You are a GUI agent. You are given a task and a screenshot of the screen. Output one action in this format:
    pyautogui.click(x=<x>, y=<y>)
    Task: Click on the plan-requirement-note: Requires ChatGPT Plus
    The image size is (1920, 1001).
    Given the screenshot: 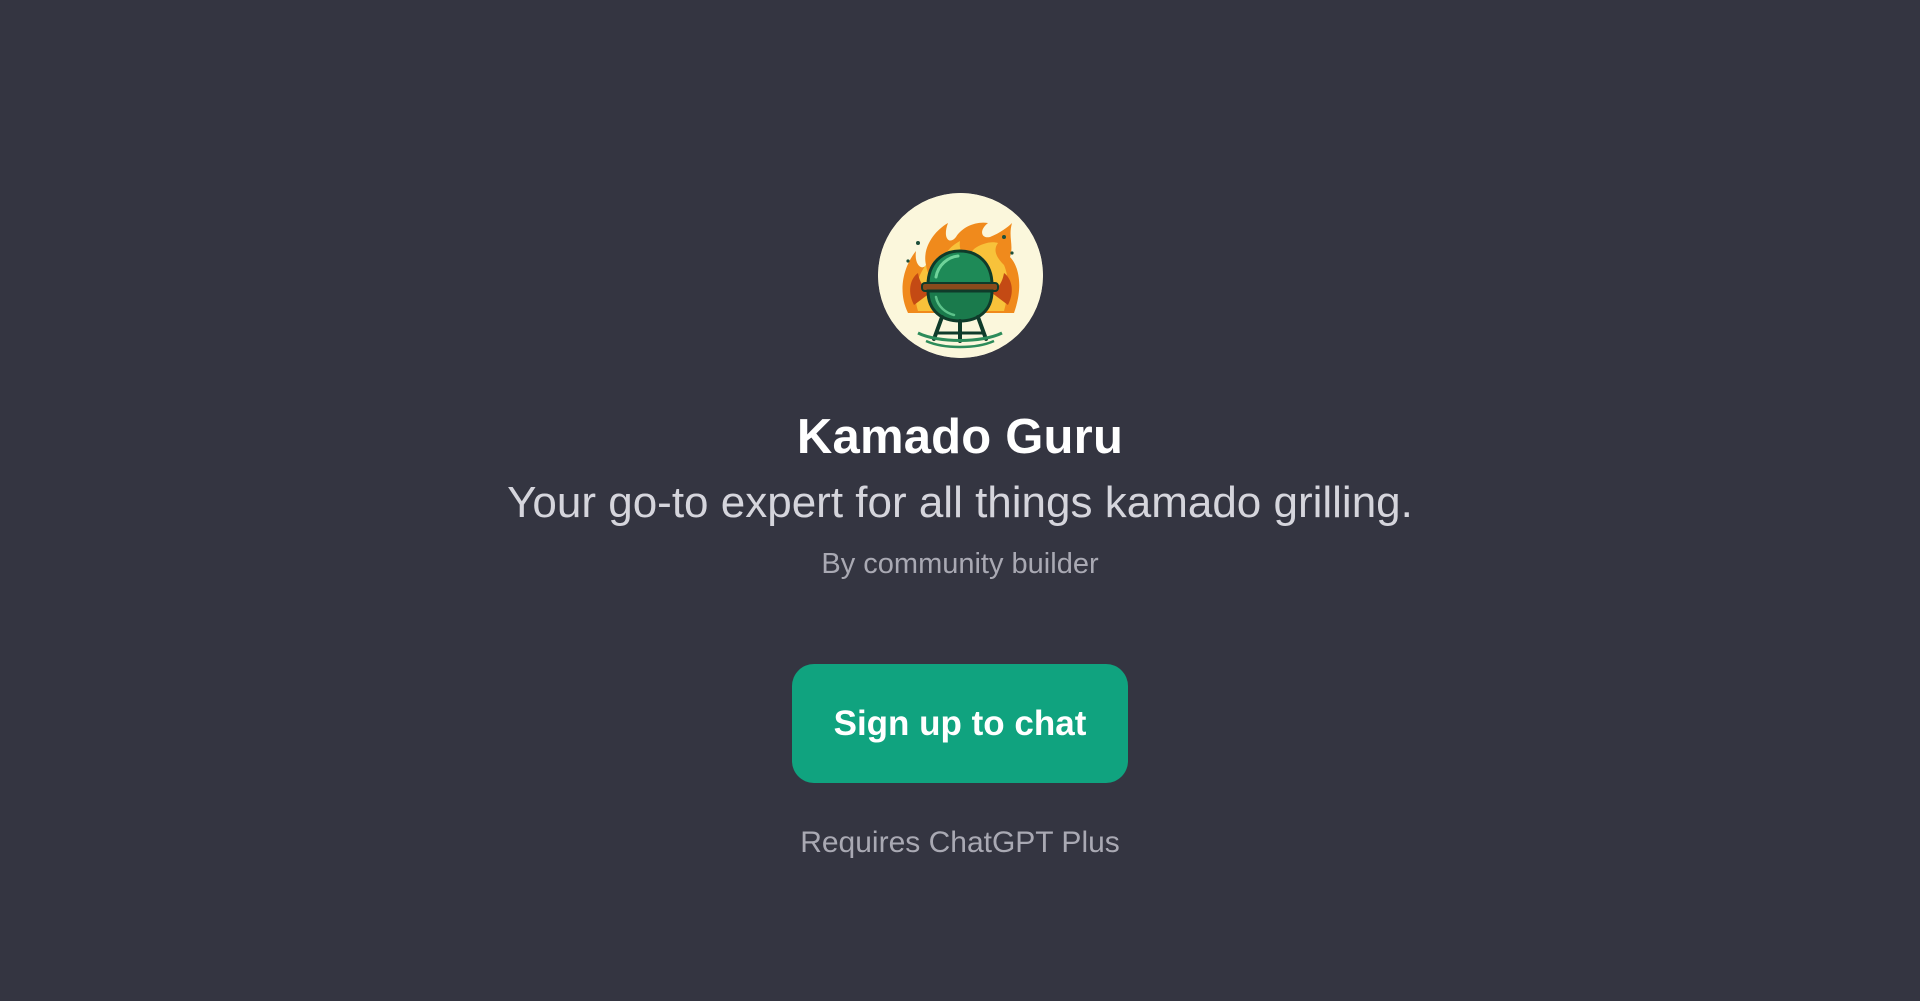 What is the action you would take?
    pyautogui.click(x=960, y=842)
    